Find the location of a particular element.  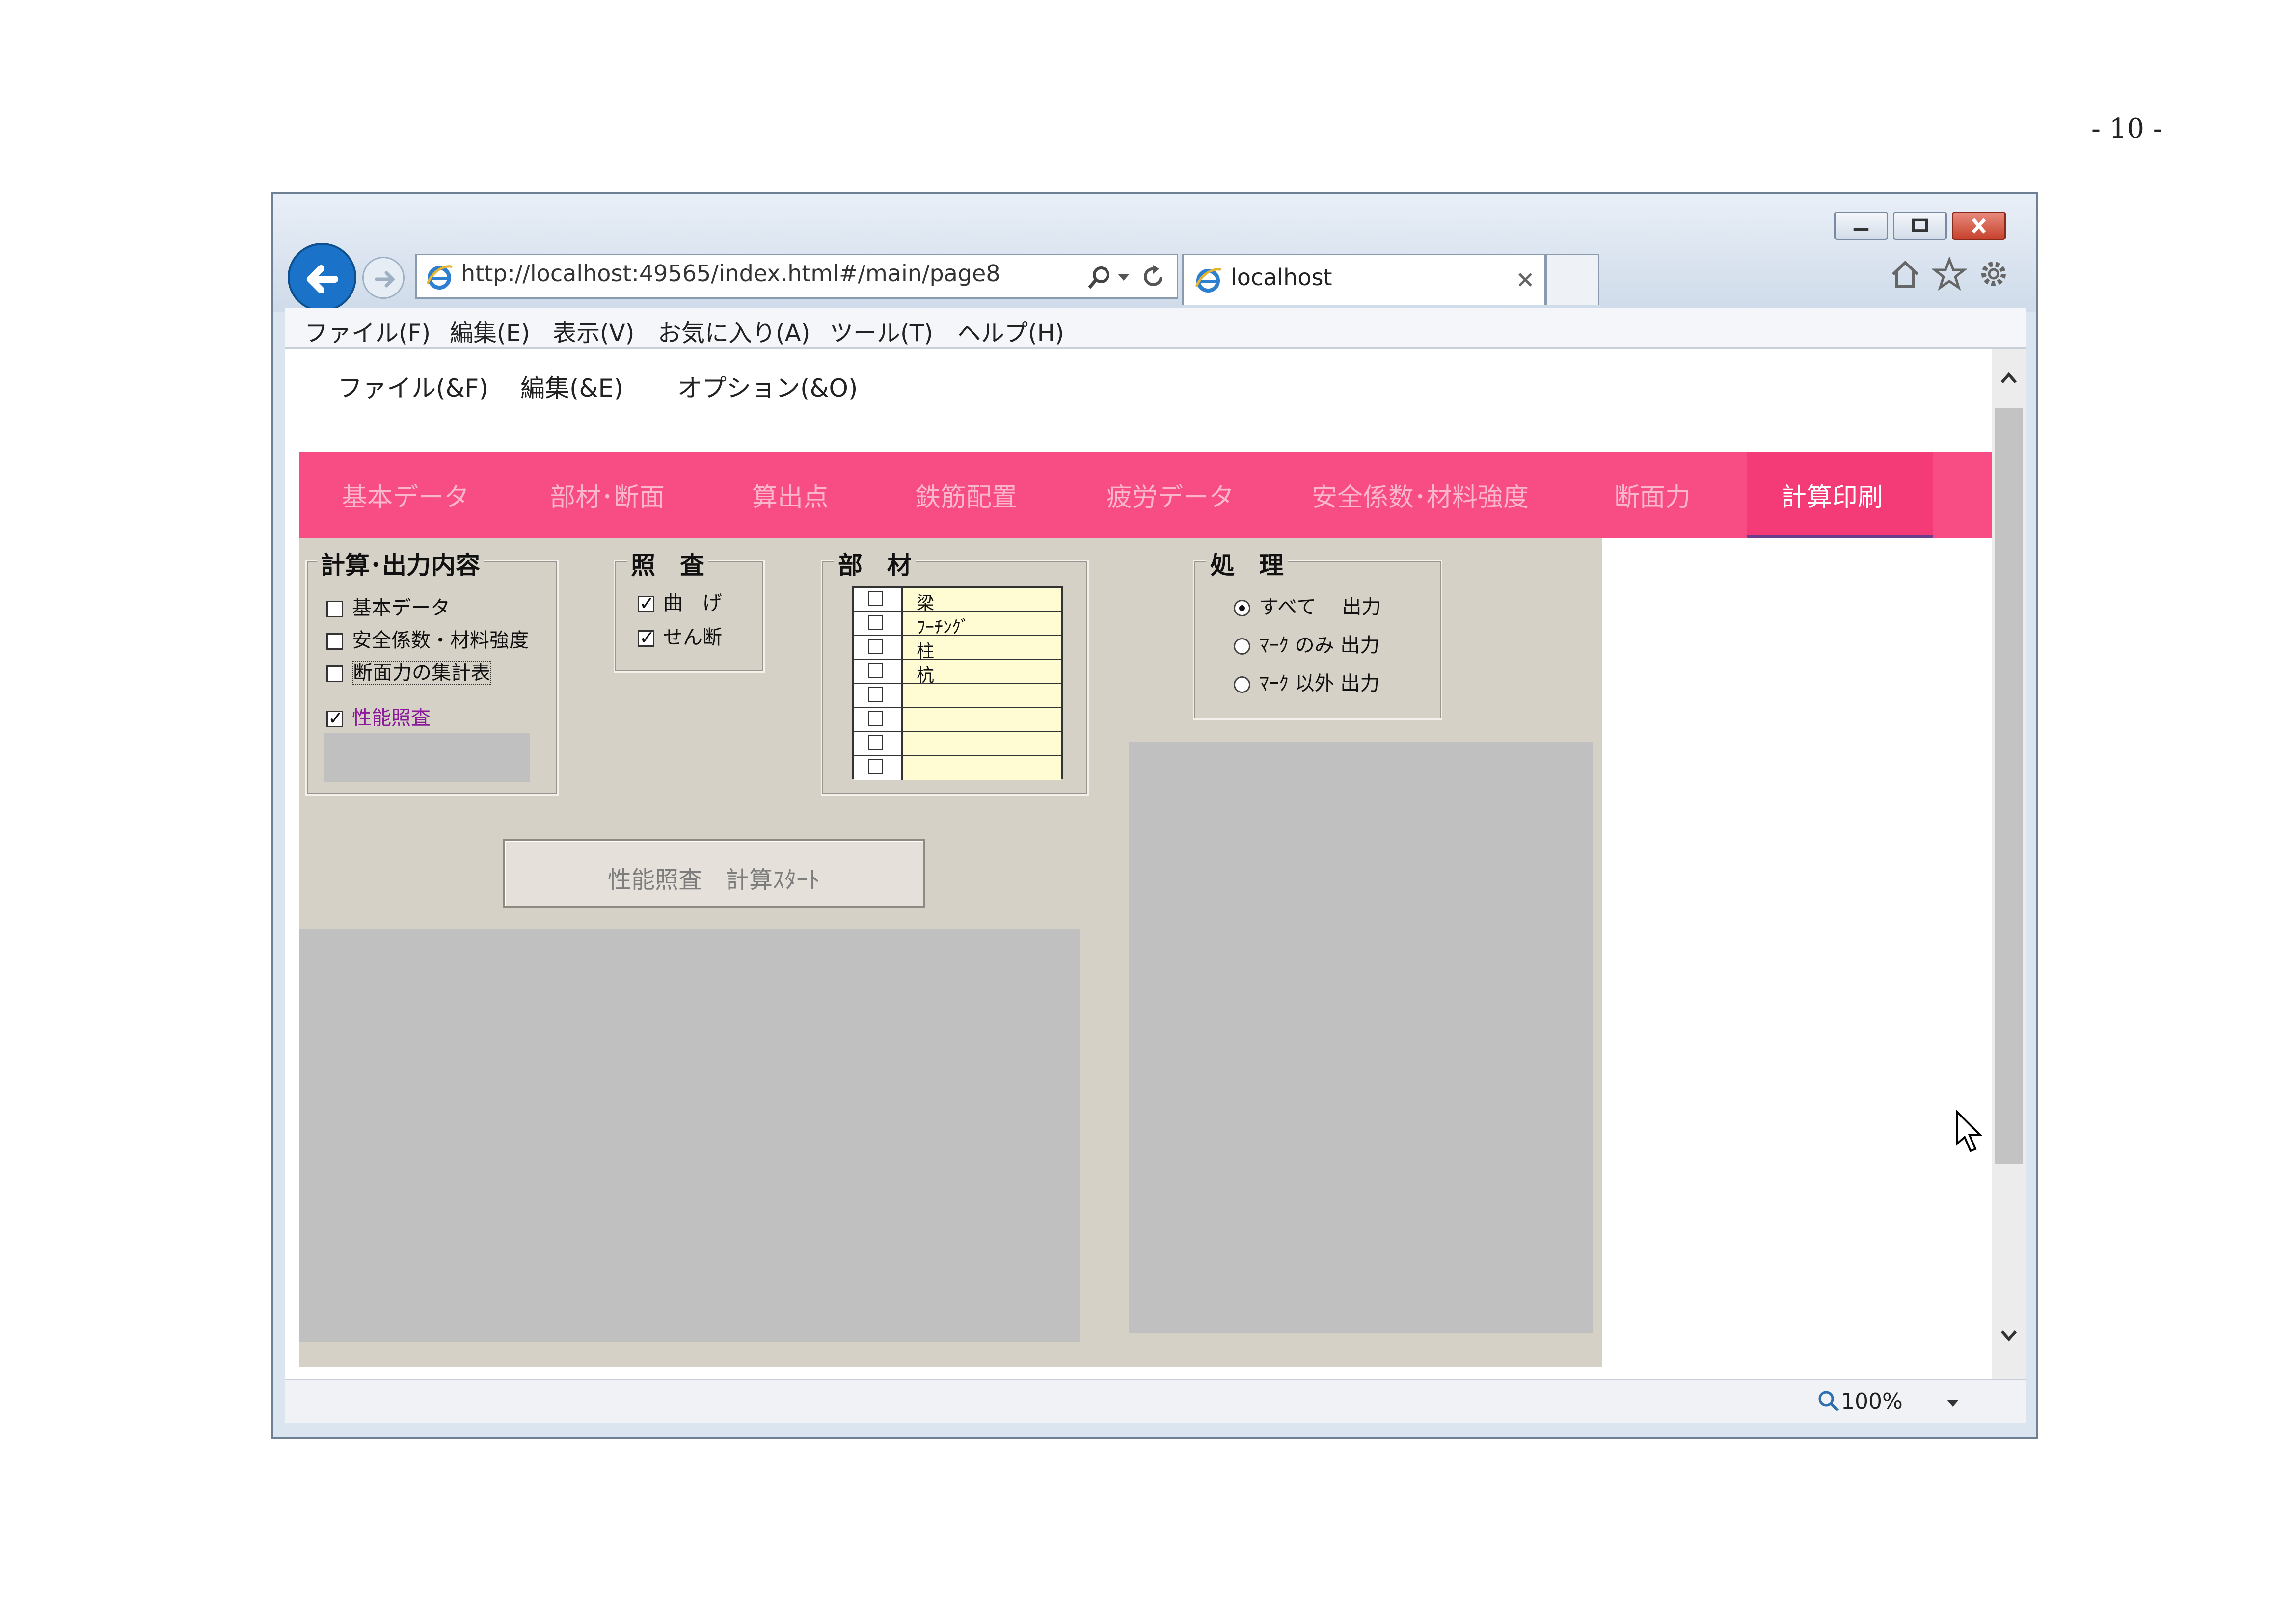

vertical-scrollbar is located at coordinates (2009, 864).